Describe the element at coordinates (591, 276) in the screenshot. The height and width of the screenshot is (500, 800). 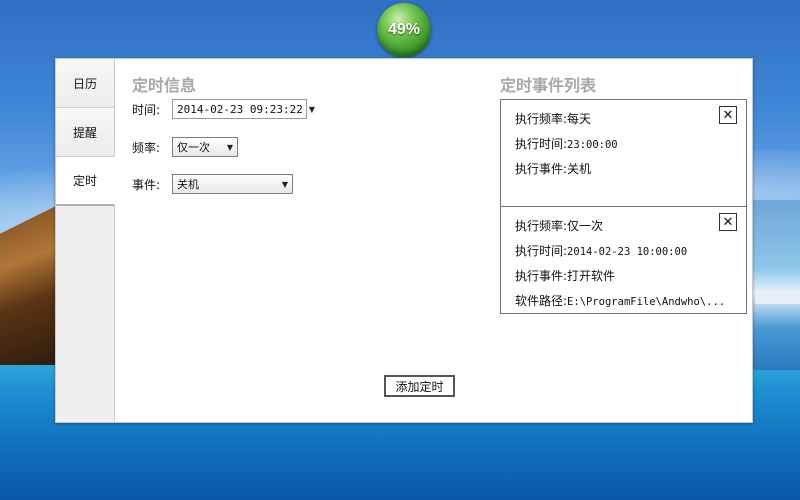
I see `event-action-value: 打开软件` at that location.